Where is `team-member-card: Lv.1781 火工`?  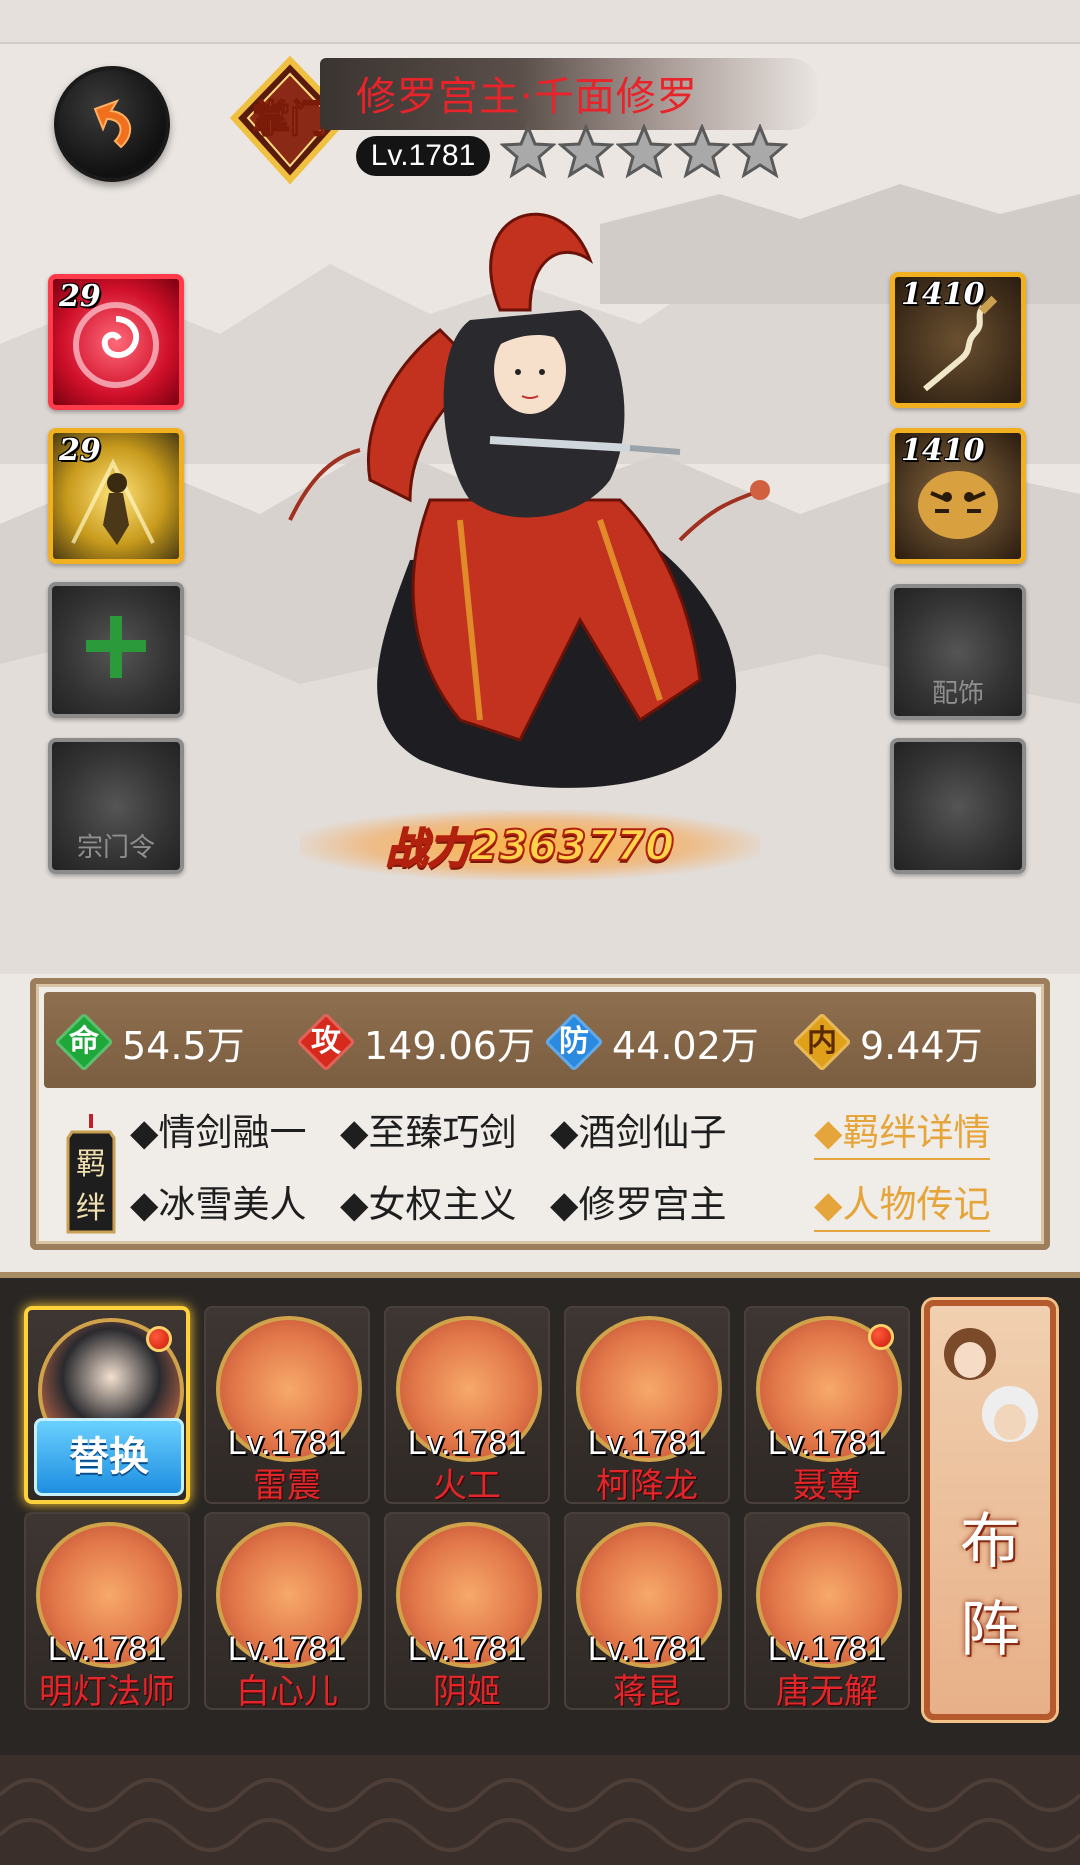 team-member-card: Lv.1781 火工 is located at coordinates (467, 1405).